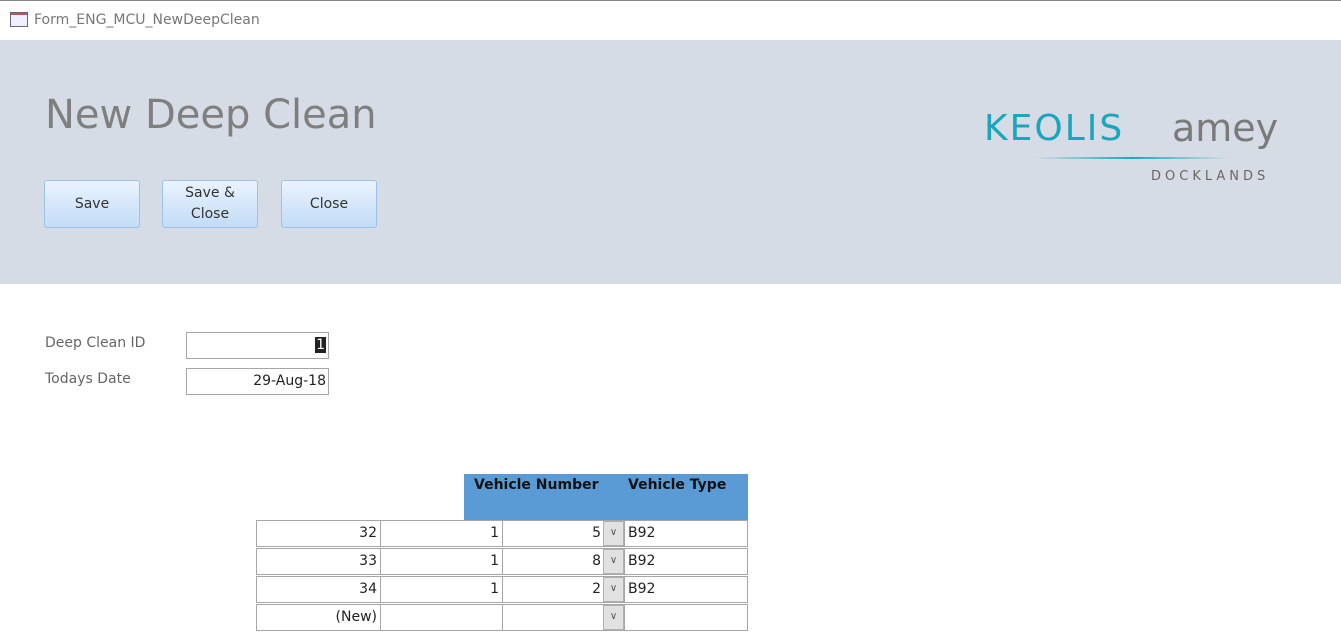 The height and width of the screenshot is (636, 1341). I want to click on logo-amey: amey, so click(1225, 128).